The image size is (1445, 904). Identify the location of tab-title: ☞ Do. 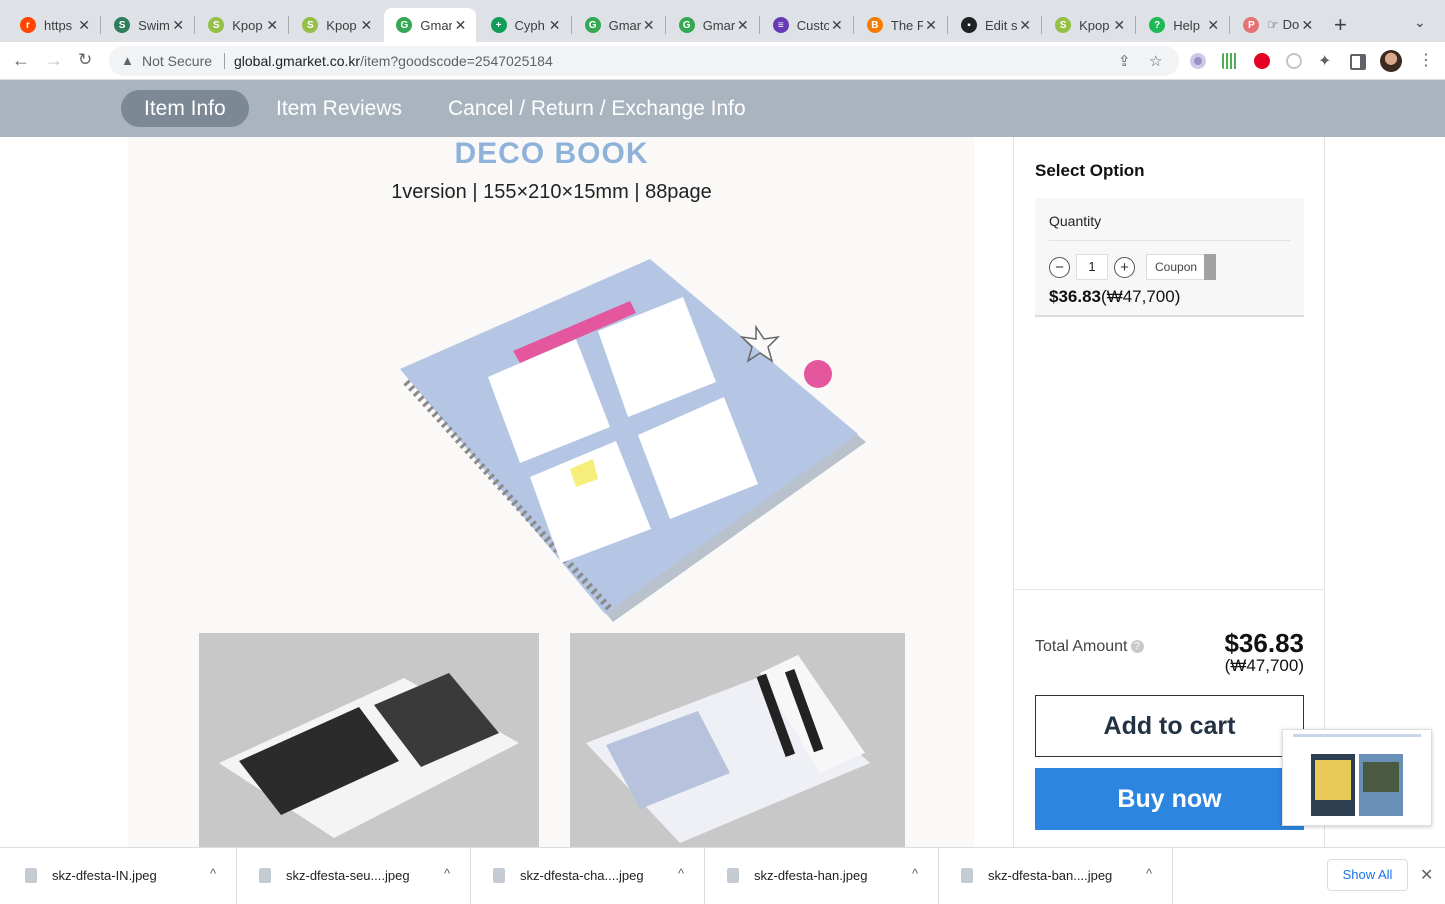
(1283, 24).